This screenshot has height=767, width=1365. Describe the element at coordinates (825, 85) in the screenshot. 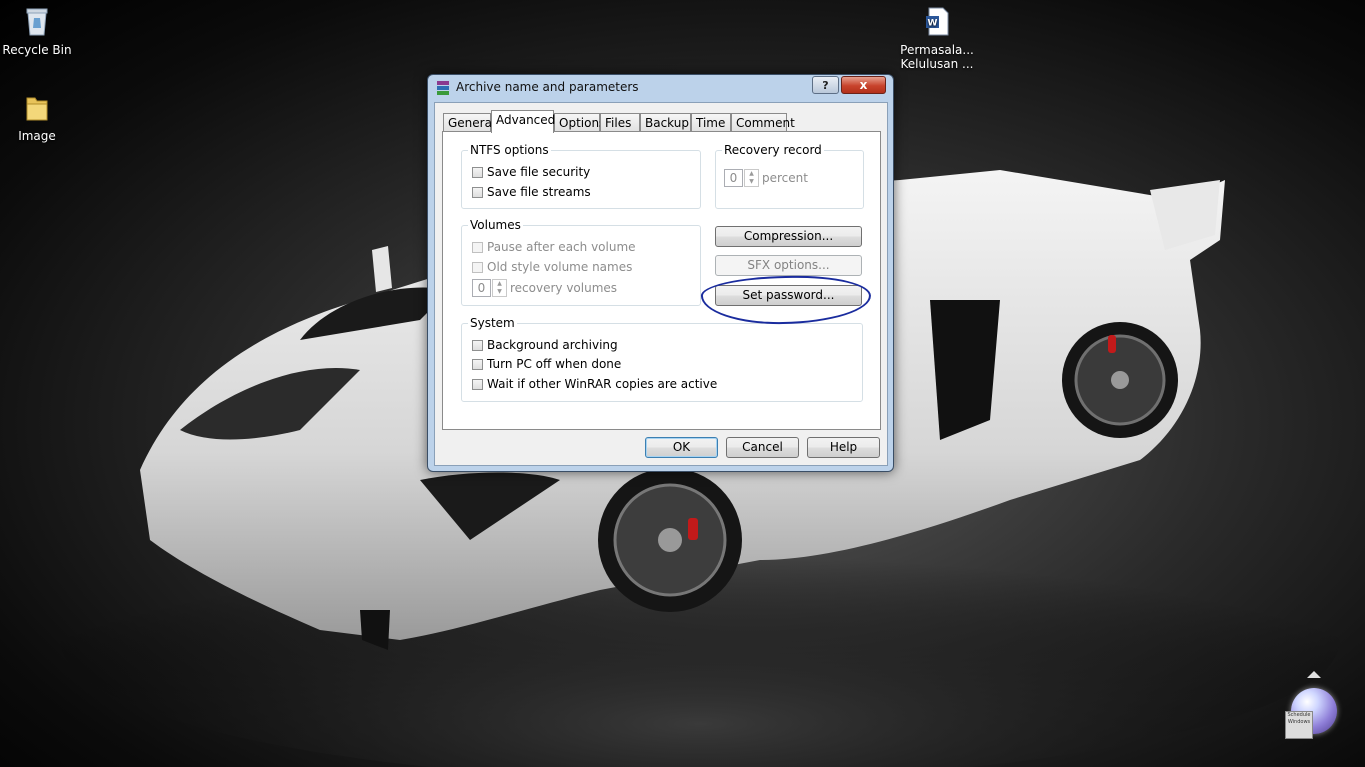

I see `help-title-button: ?` at that location.